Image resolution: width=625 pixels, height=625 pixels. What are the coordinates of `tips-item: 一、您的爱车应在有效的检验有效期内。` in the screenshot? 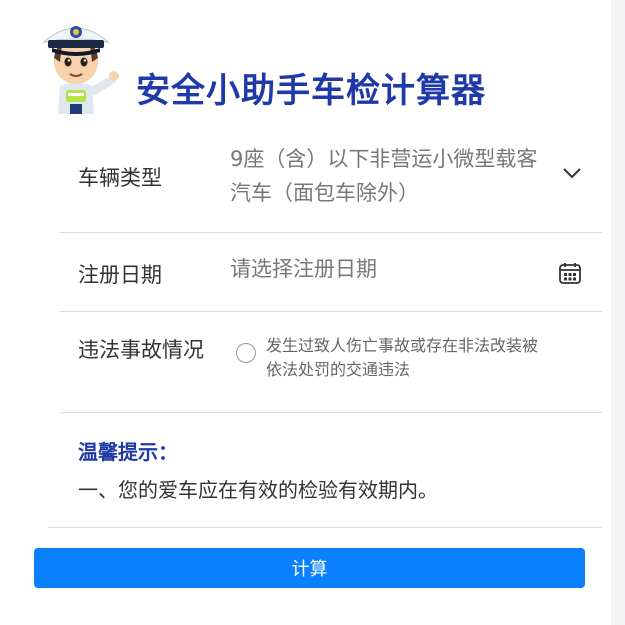 It's located at (258, 490).